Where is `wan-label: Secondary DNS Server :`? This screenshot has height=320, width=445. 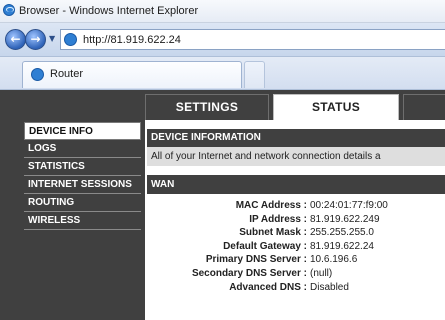 wan-label: Secondary DNS Server : is located at coordinates (249, 273).